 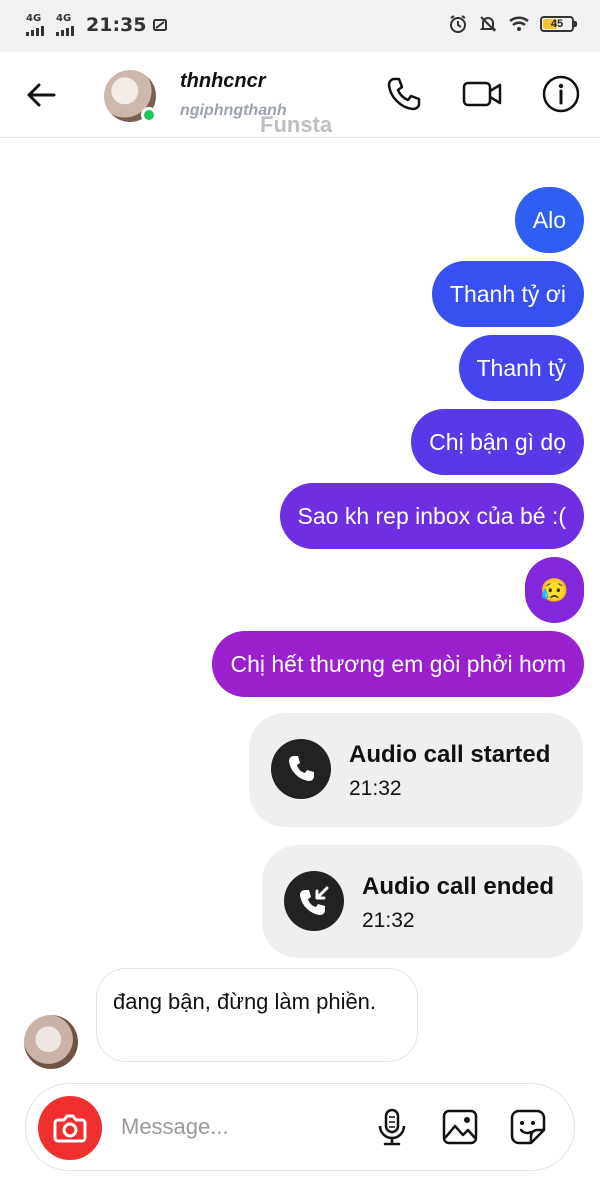 What do you see at coordinates (300, 26) in the screenshot?
I see `status-bar: 4G 4G 21:35 45` at bounding box center [300, 26].